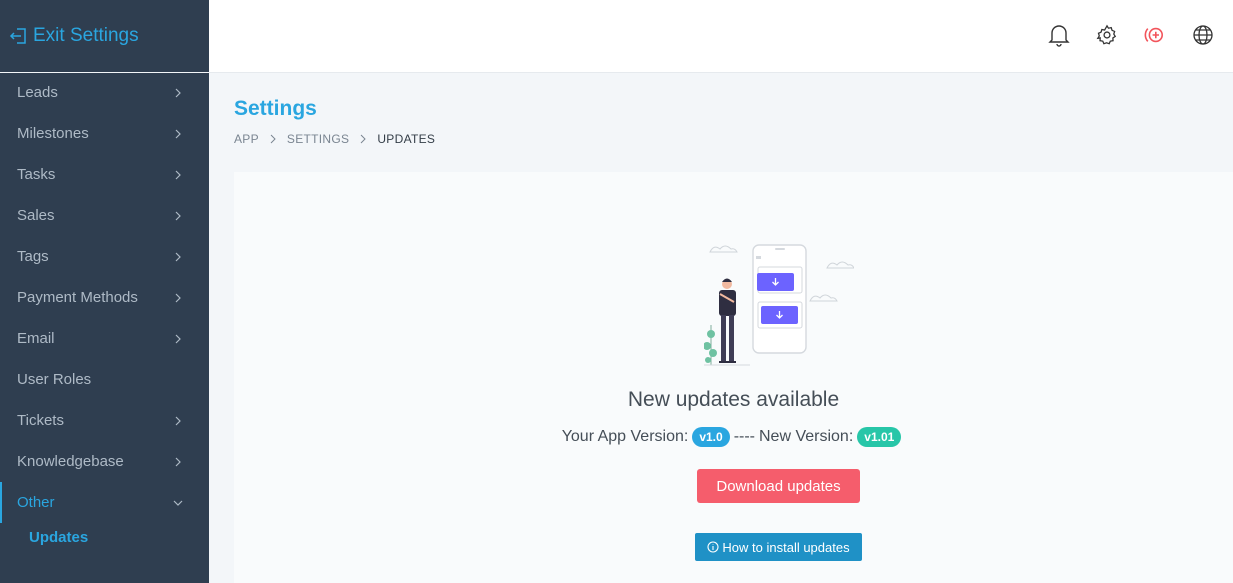 The image size is (1233, 583). What do you see at coordinates (246, 139) in the screenshot?
I see `breadcrumb-item-app: APP` at bounding box center [246, 139].